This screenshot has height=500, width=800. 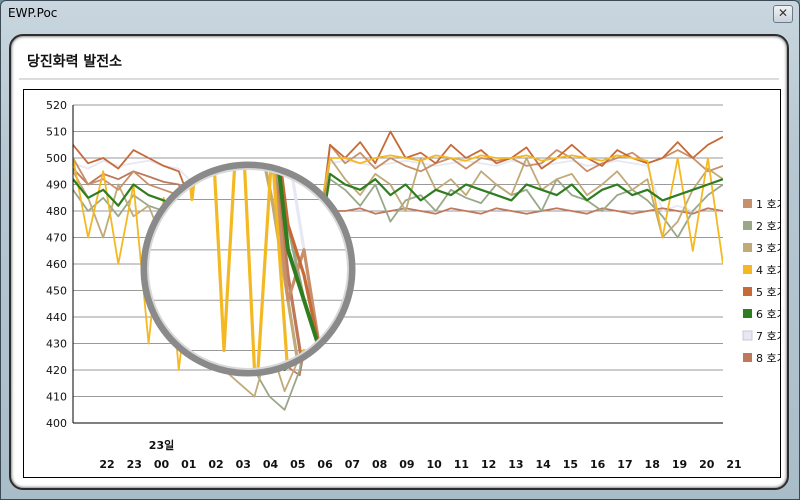 I want to click on x-tick-label: 01, so click(x=188, y=464).